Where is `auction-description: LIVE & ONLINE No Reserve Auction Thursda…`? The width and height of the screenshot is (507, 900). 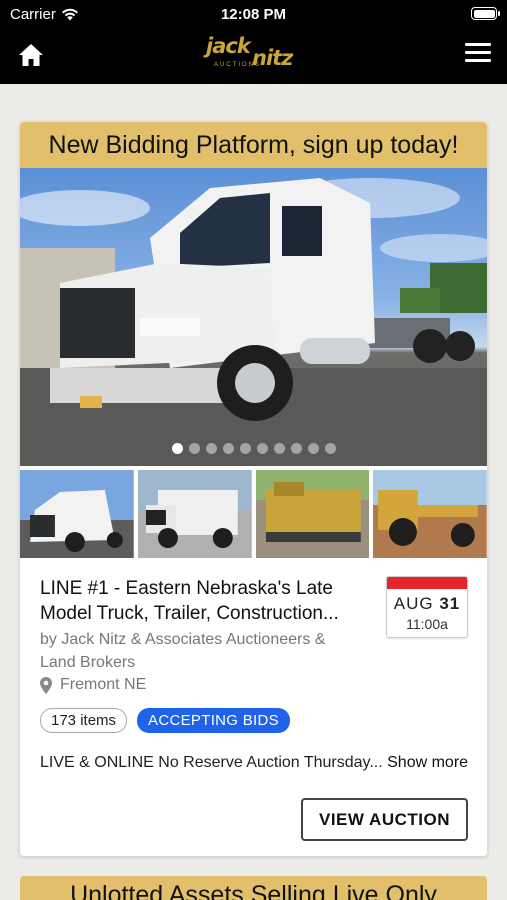 auction-description: LIVE & ONLINE No Reserve Auction Thursda… is located at coordinates (254, 763).